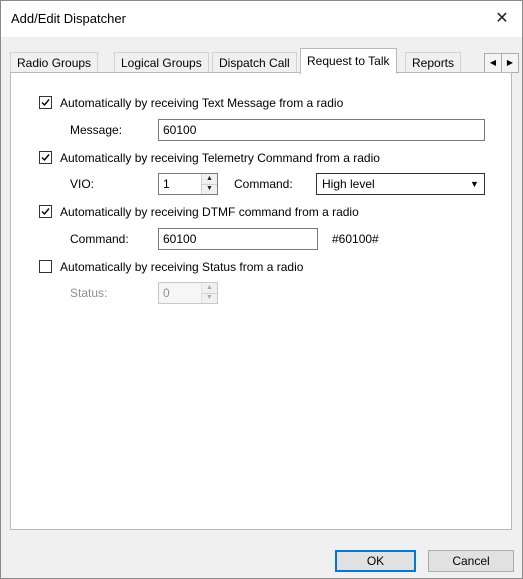 This screenshot has height=579, width=523. I want to click on tab-scroll-left-icon: ◀, so click(493, 63).